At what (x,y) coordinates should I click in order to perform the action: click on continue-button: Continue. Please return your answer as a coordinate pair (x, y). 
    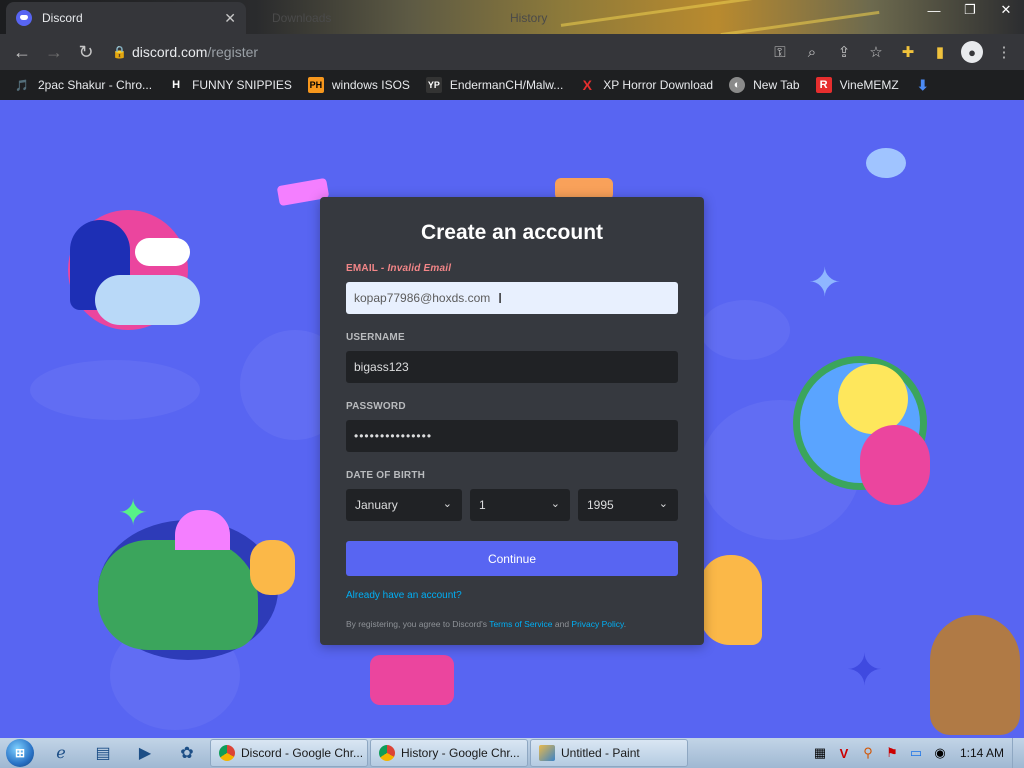
    Looking at the image, I should click on (512, 558).